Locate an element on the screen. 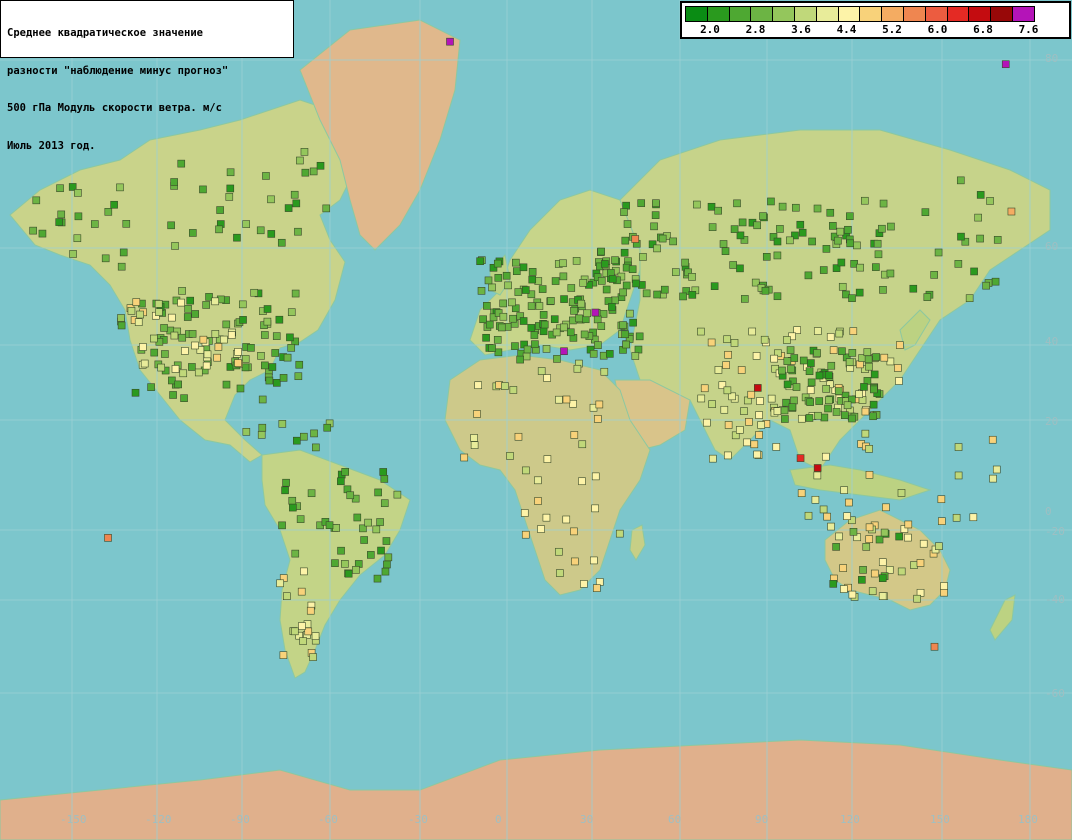 The height and width of the screenshot is (840, 1072). lon-label: -120 is located at coordinates (158, 819).